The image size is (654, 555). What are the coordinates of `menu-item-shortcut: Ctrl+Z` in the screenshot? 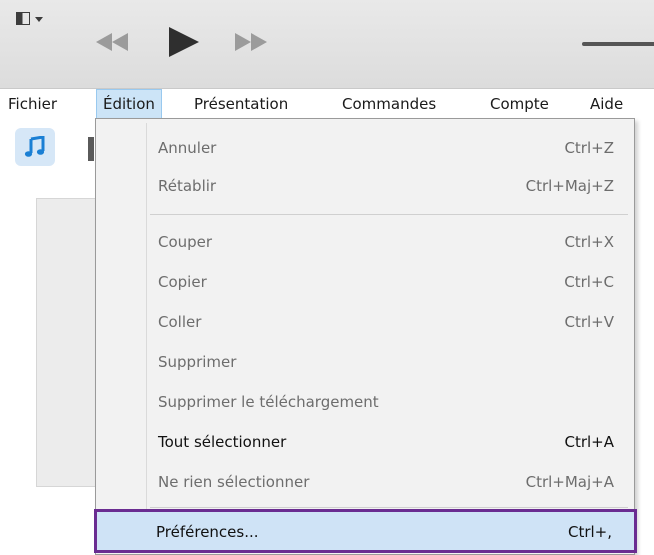 It's located at (589, 148).